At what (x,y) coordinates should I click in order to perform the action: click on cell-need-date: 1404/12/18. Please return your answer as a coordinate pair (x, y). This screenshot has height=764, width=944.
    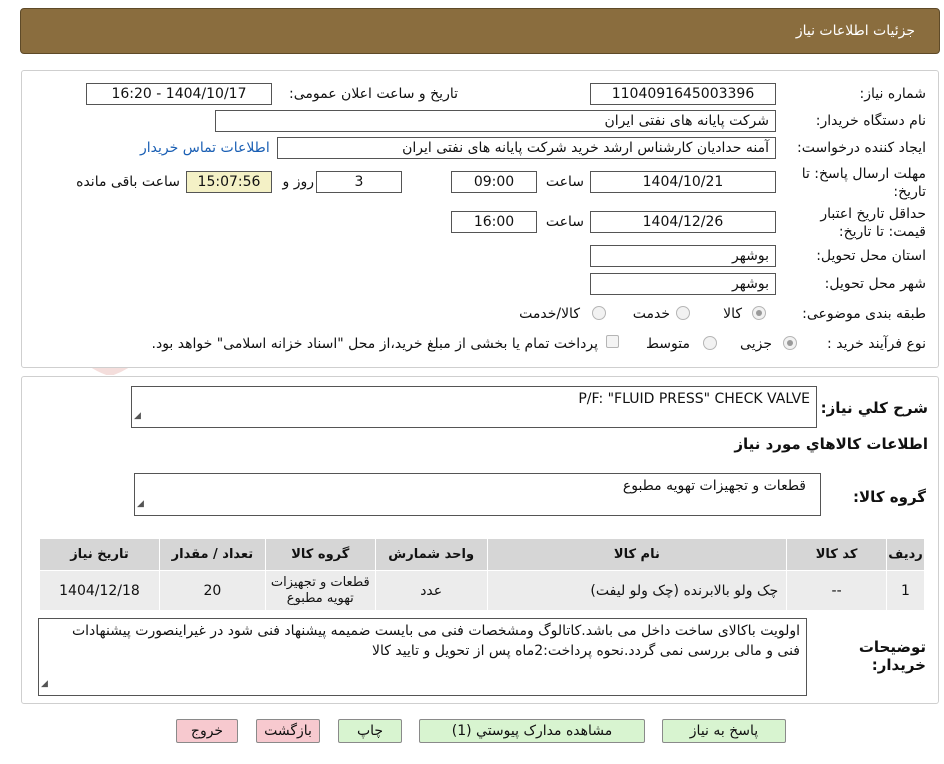
    Looking at the image, I should click on (99, 590).